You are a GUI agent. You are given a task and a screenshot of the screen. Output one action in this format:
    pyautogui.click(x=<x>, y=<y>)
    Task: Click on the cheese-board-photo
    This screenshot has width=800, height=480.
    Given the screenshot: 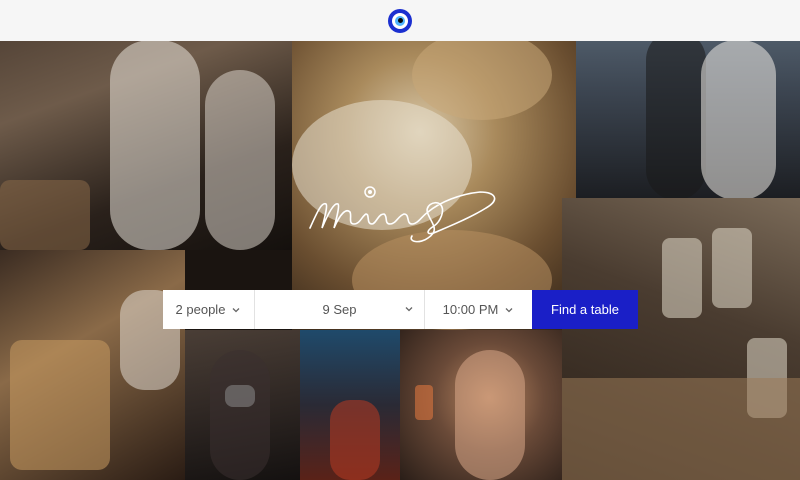 What is the action you would take?
    pyautogui.click(x=92, y=365)
    